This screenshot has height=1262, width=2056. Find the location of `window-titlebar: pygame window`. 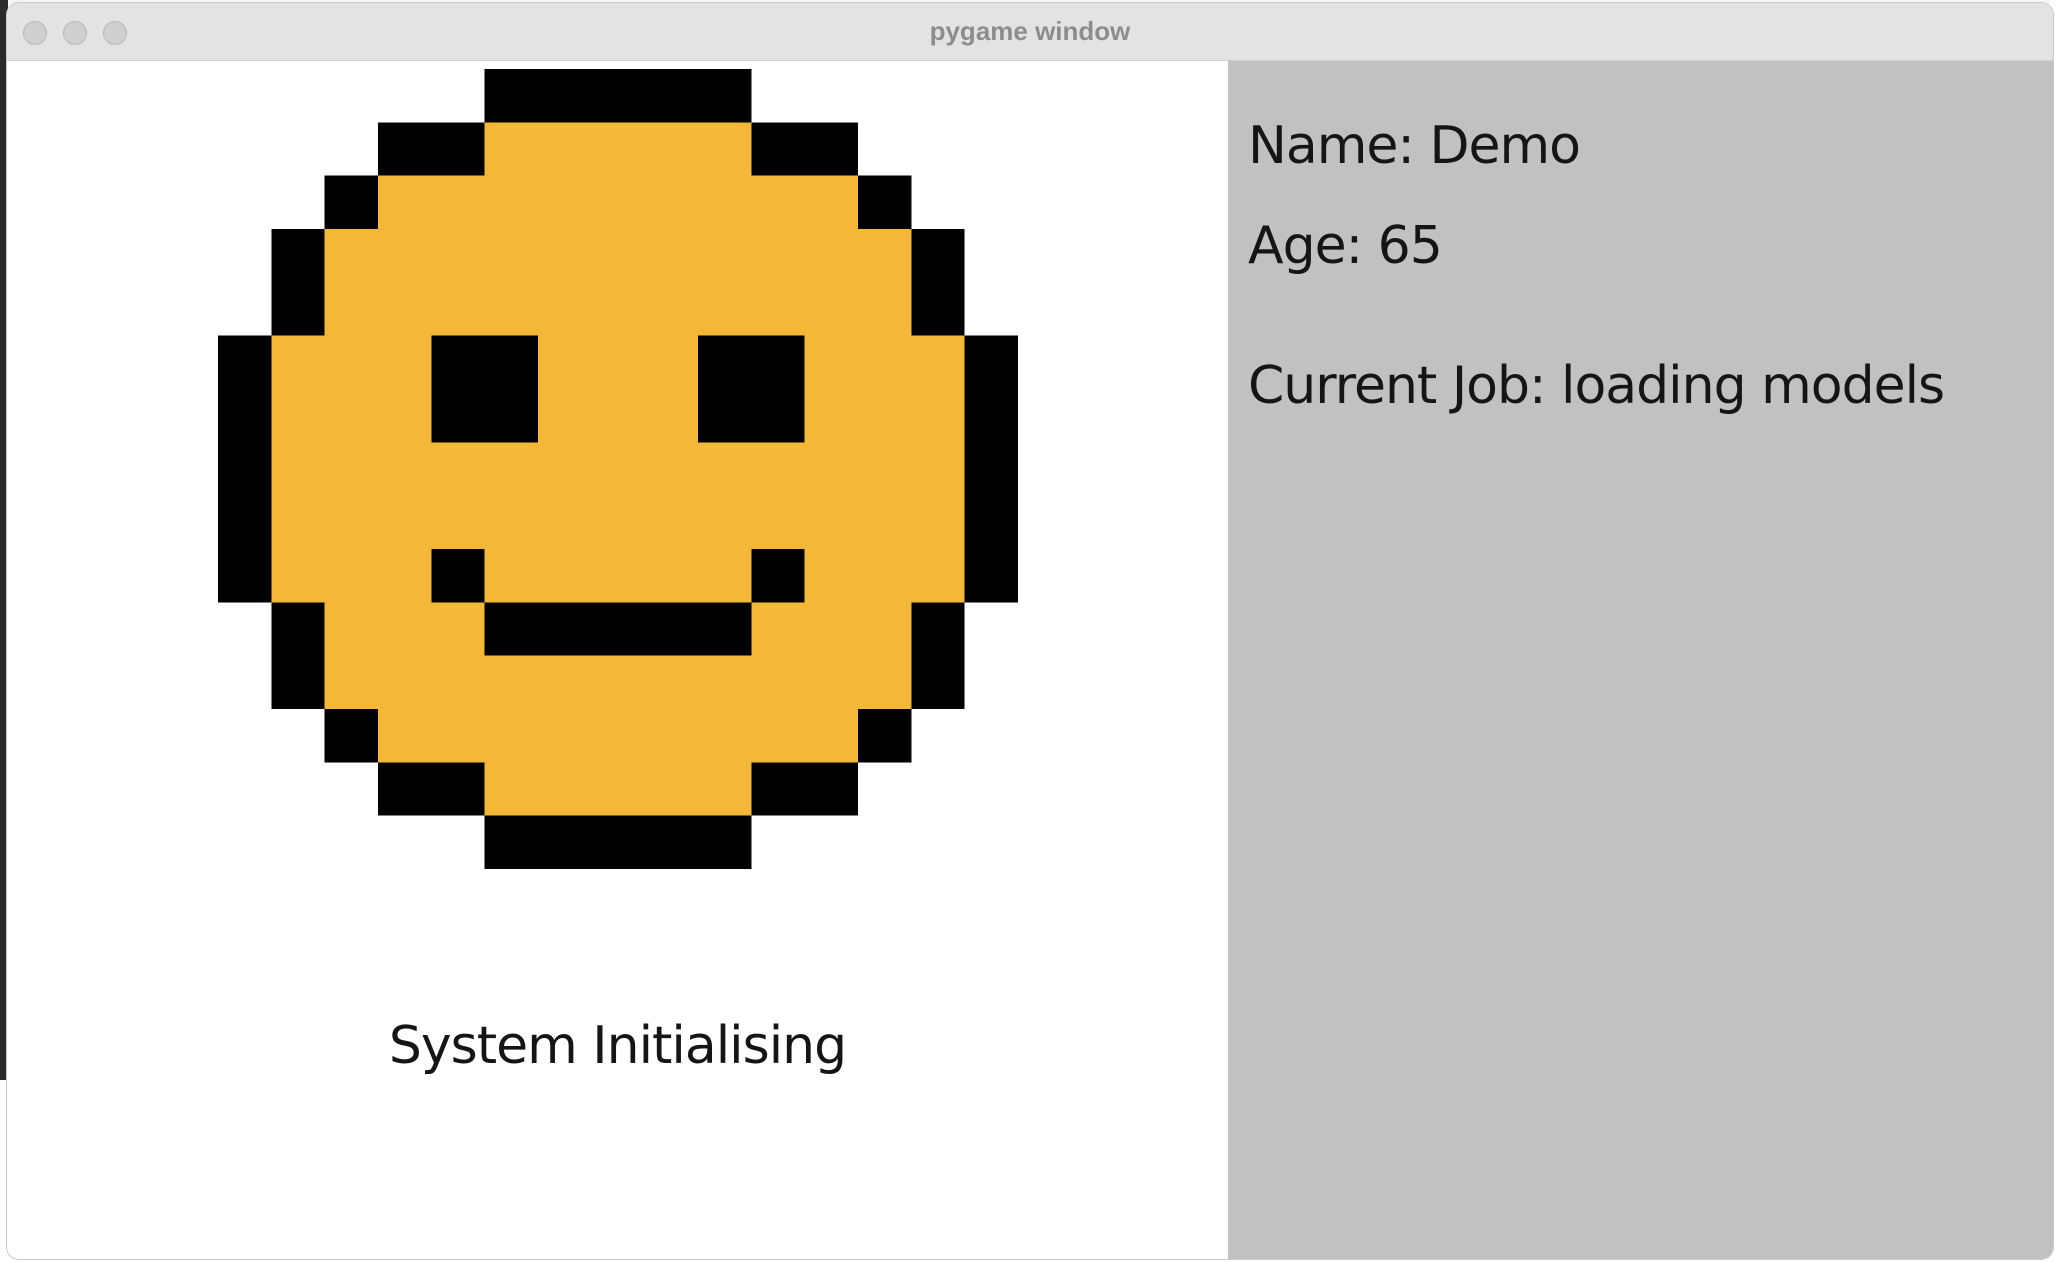

window-titlebar: pygame window is located at coordinates (1030, 32).